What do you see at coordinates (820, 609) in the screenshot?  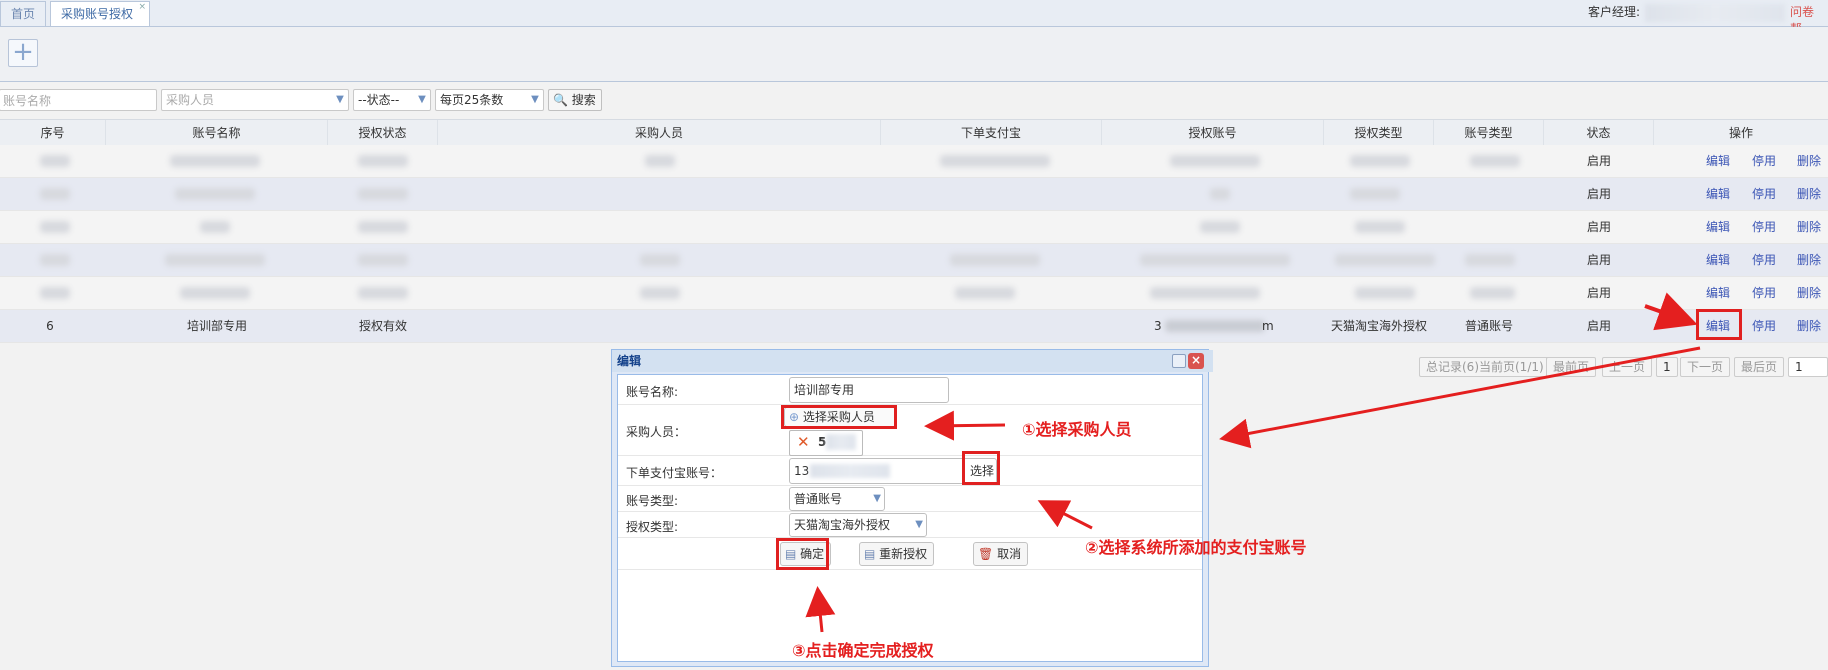 I see `arrow-step3` at bounding box center [820, 609].